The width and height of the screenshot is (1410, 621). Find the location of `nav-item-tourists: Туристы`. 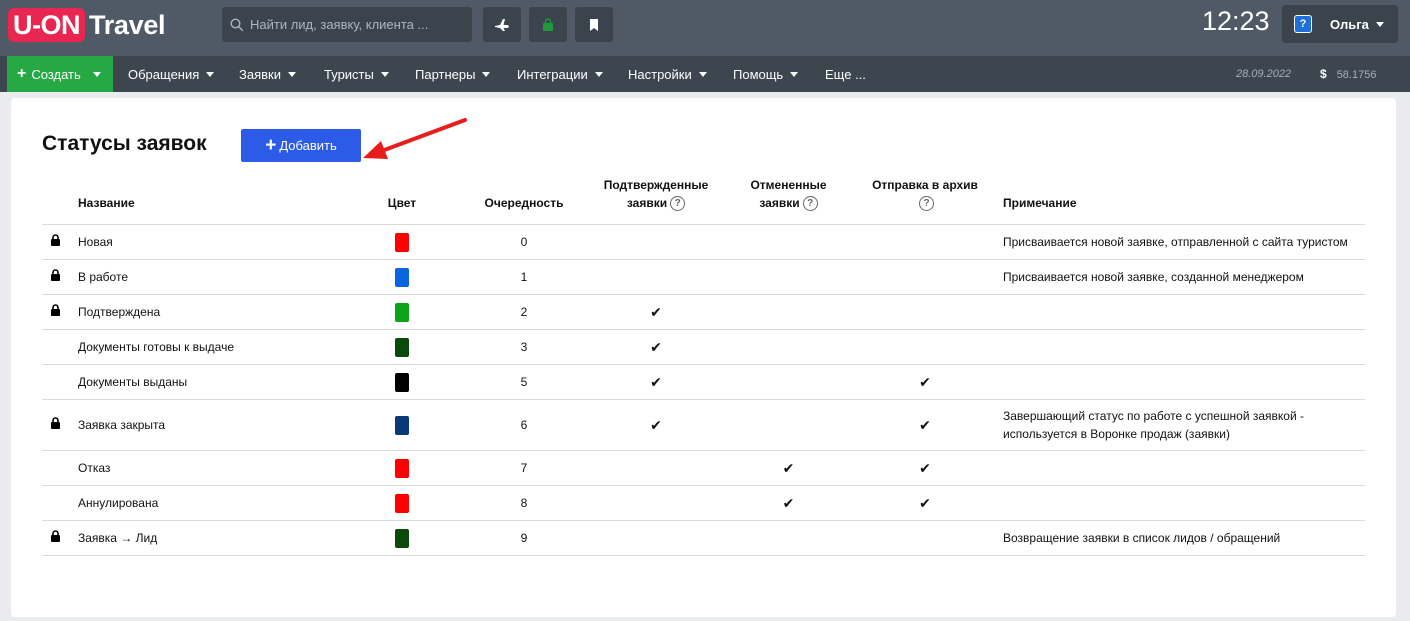

nav-item-tourists: Туристы is located at coordinates (356, 74).